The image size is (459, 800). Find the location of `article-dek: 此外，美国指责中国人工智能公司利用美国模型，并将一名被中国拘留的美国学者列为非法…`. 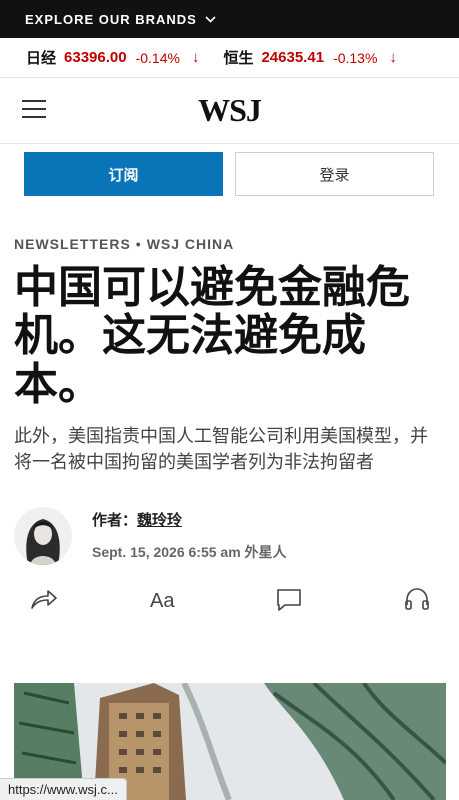

article-dek: 此外，美国指责中国人工智能公司利用美国模型，并将一名被中国拘留的美国学者列为非法… is located at coordinates (221, 449).